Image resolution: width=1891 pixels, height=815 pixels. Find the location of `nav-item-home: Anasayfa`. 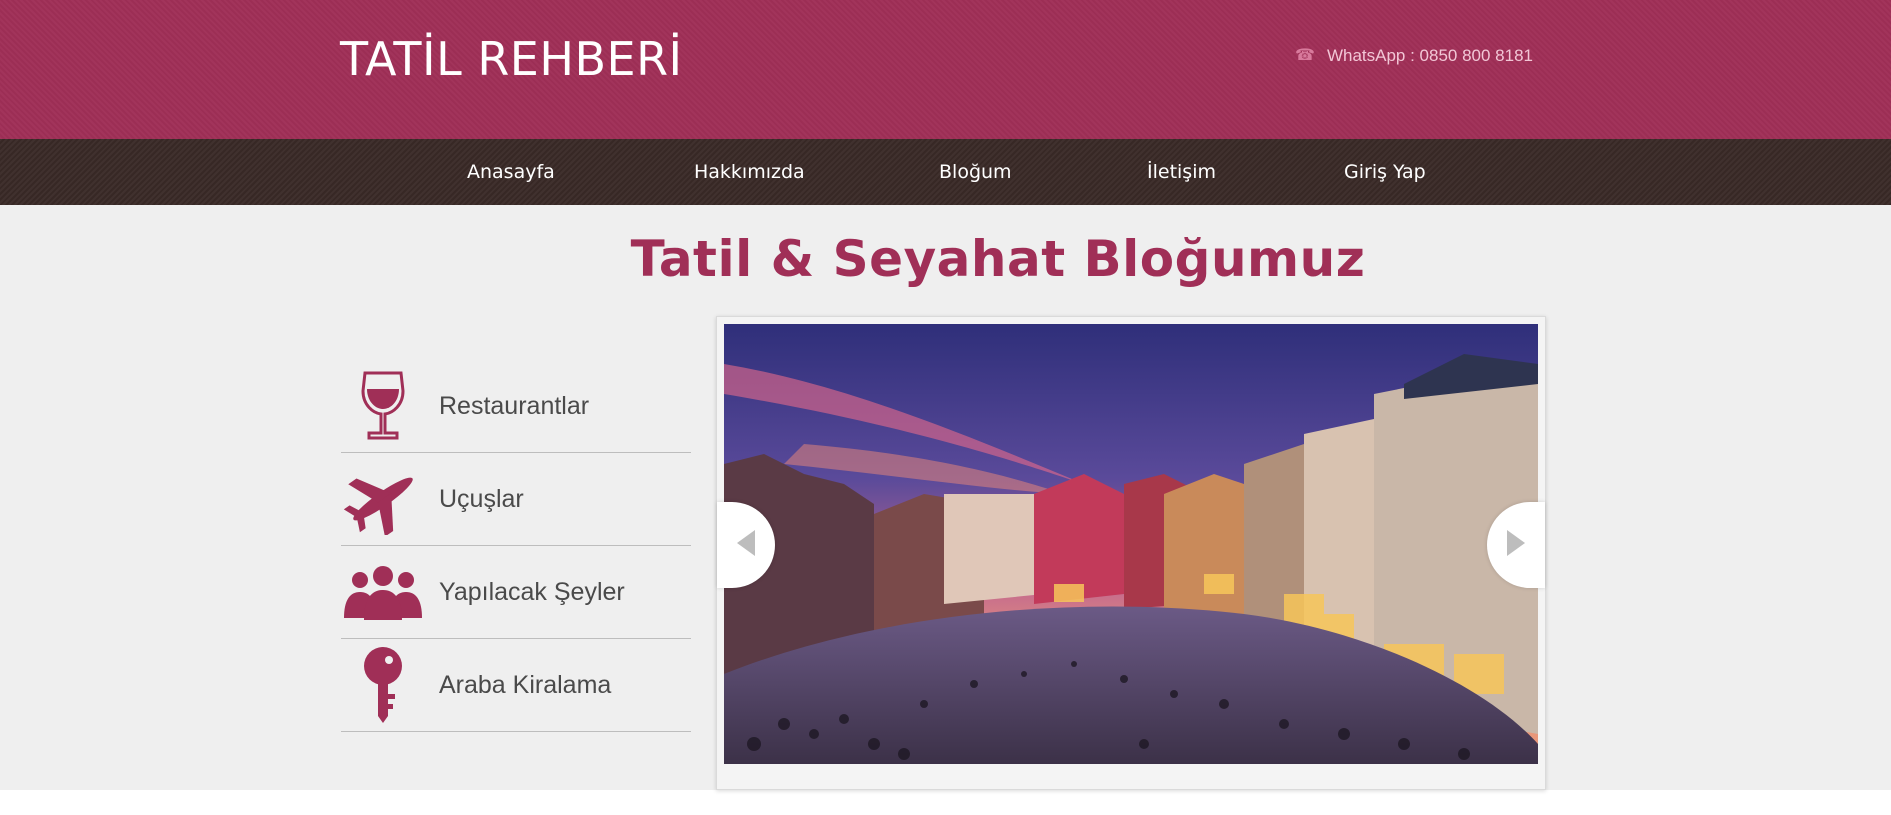

nav-item-home: Anasayfa is located at coordinates (511, 172).